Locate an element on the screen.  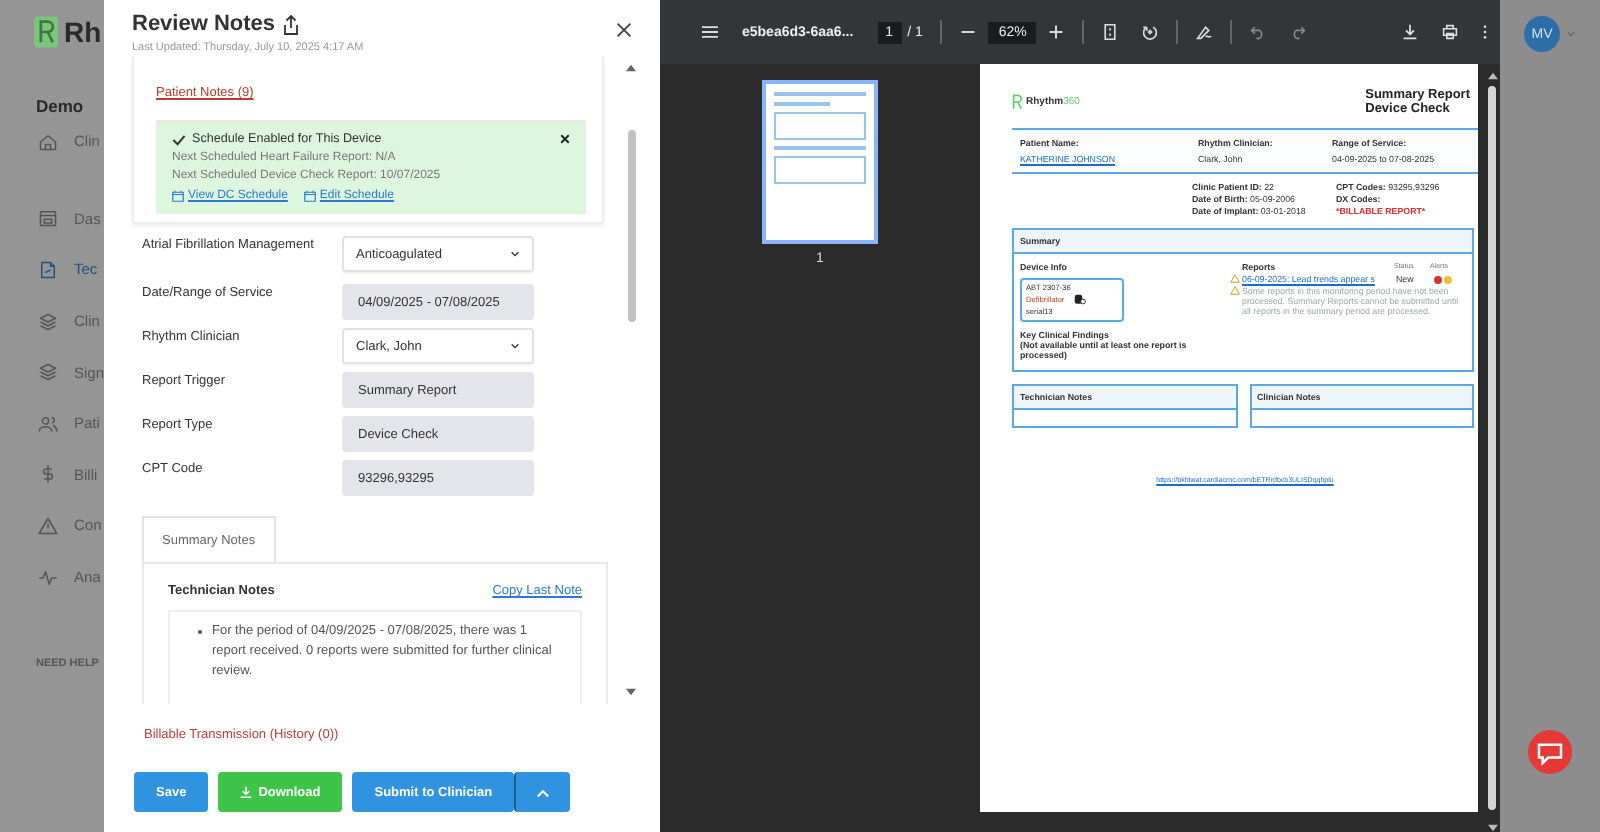
chevron-up-icon is located at coordinates (543, 792).